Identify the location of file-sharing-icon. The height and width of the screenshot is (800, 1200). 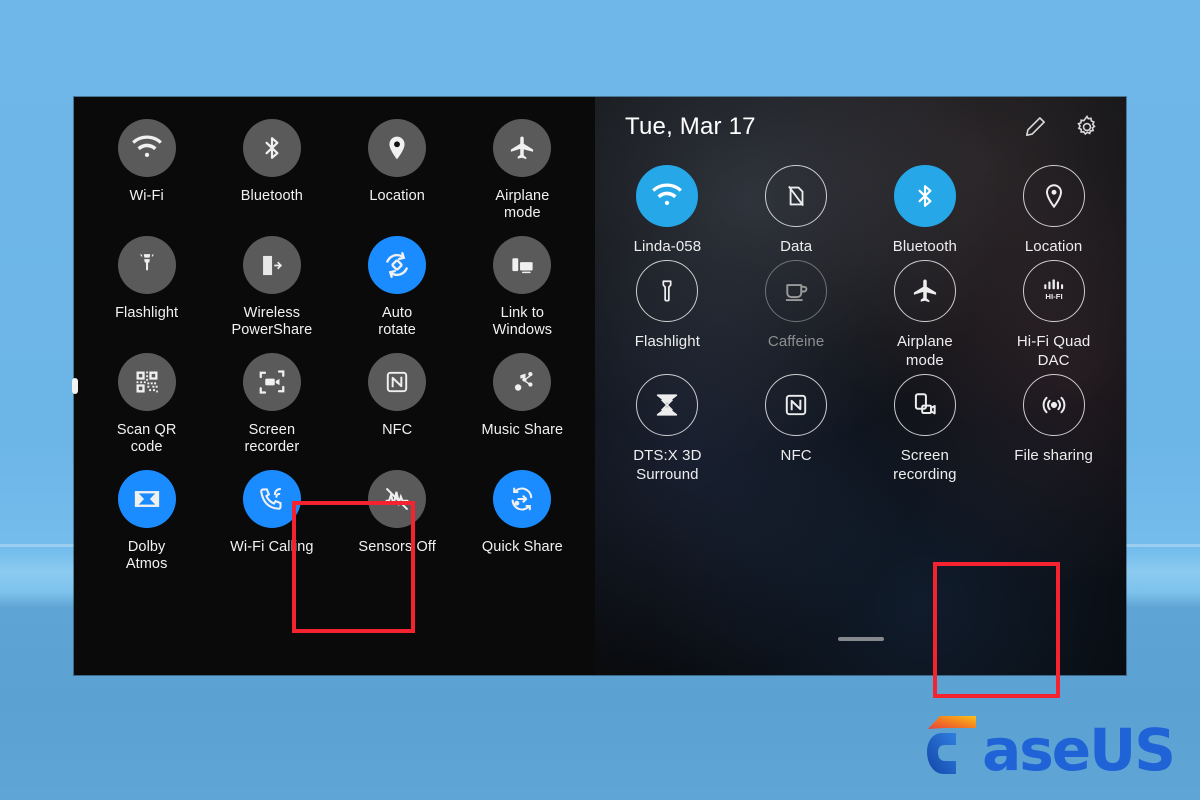
(1053, 405).